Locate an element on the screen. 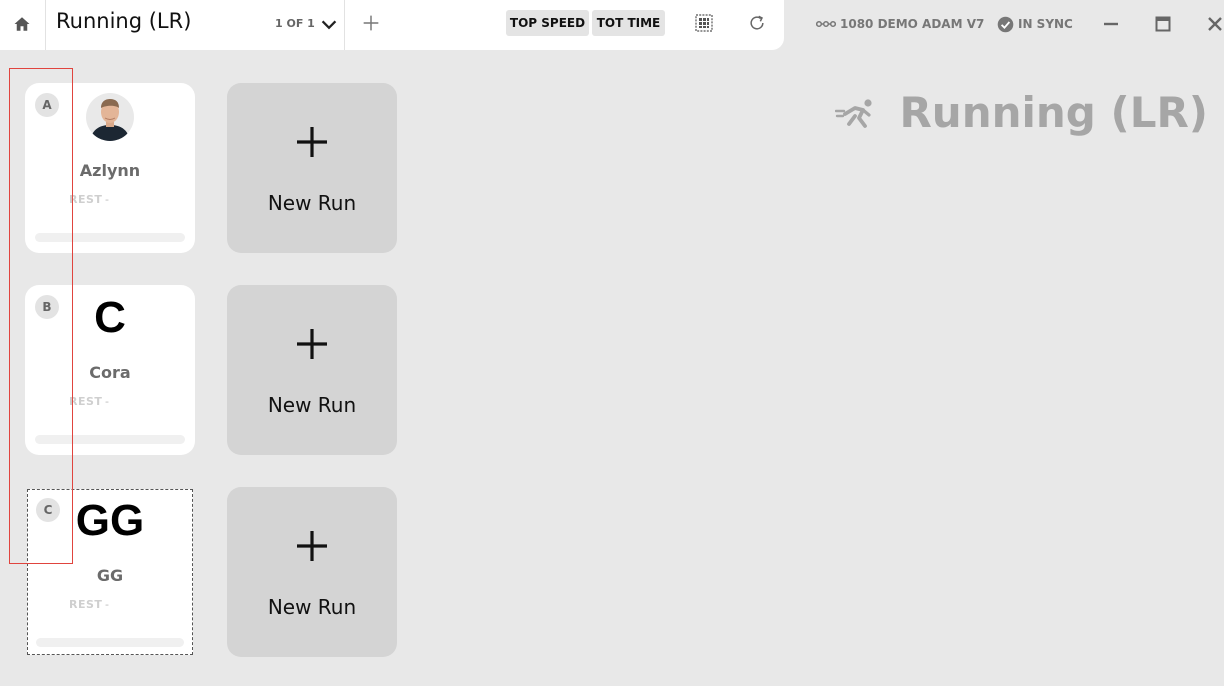  chevron-down-icon is located at coordinates (329, 25).